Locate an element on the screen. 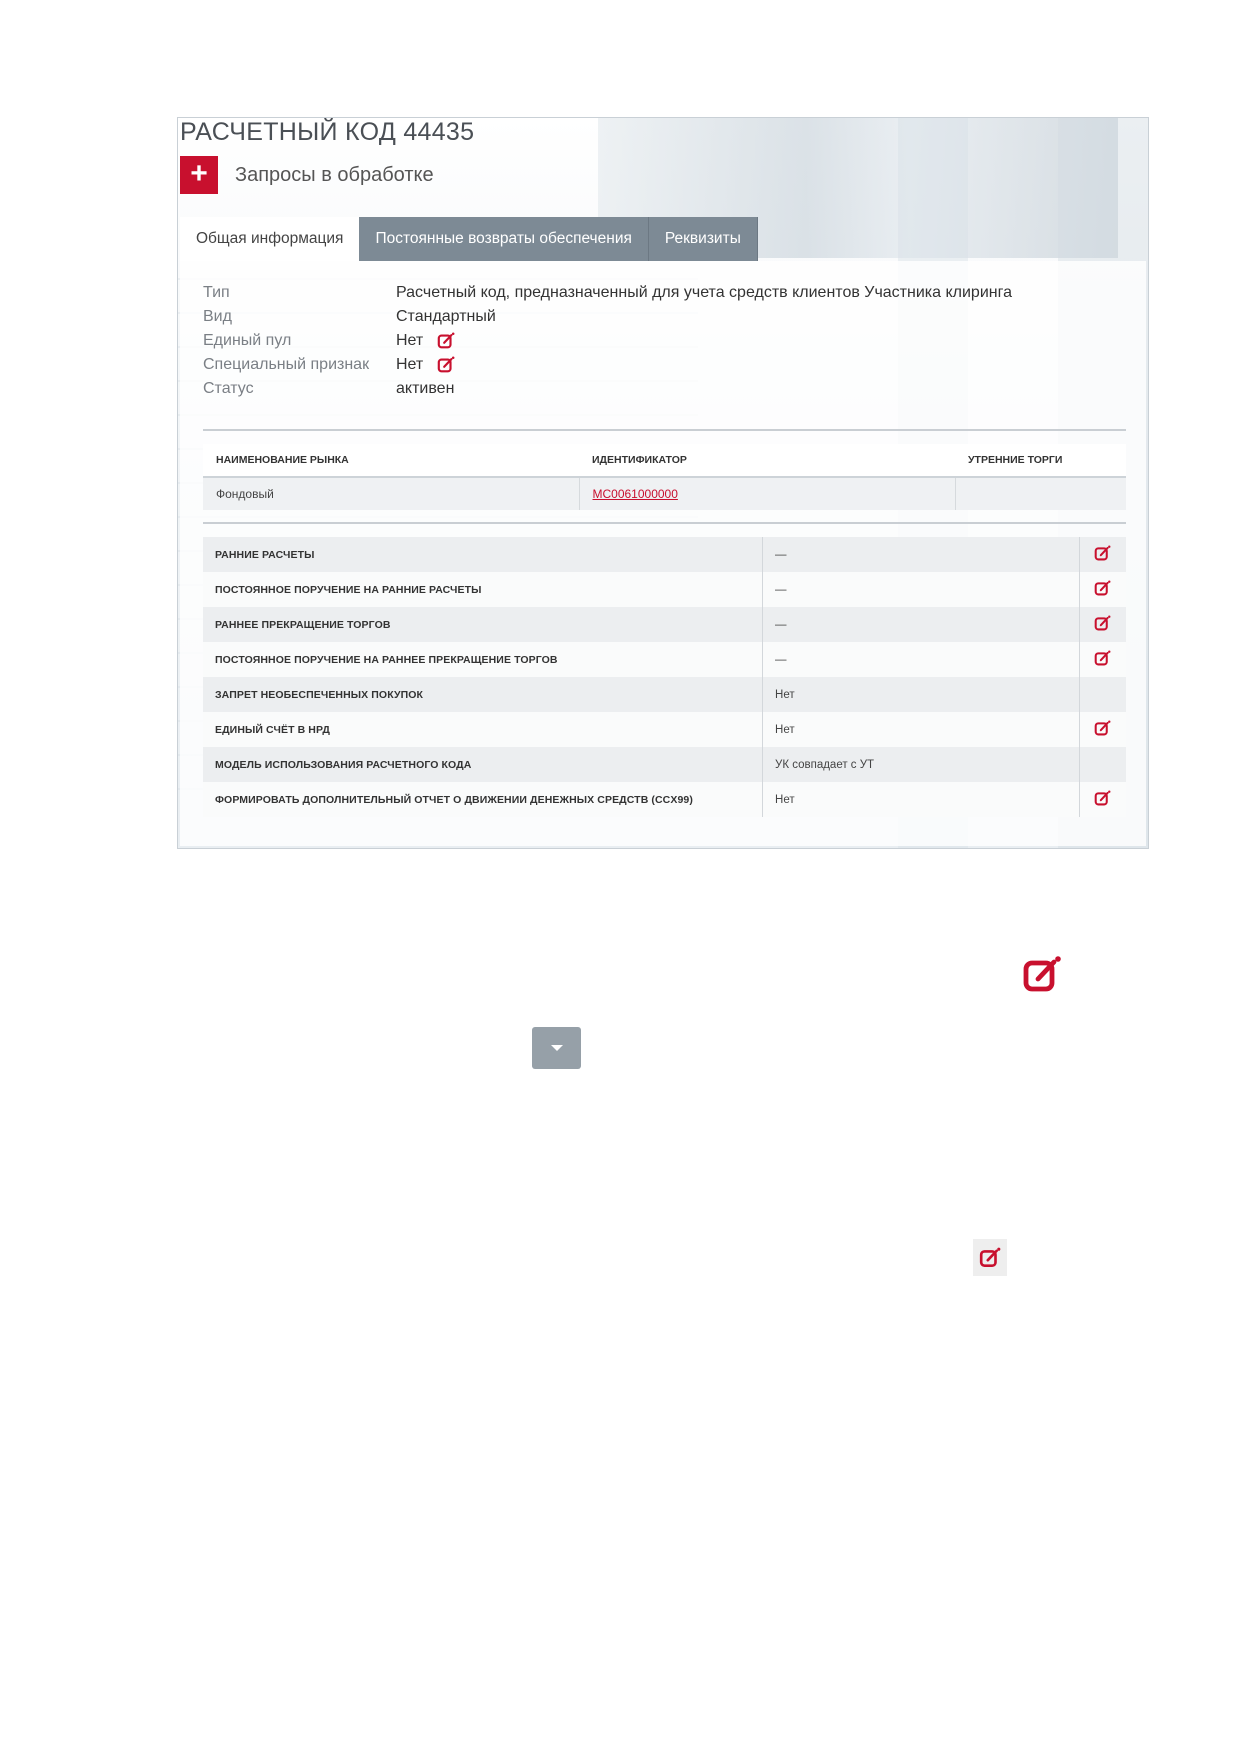 The image size is (1239, 1752). info-value: Стандартный is located at coordinates (446, 316).